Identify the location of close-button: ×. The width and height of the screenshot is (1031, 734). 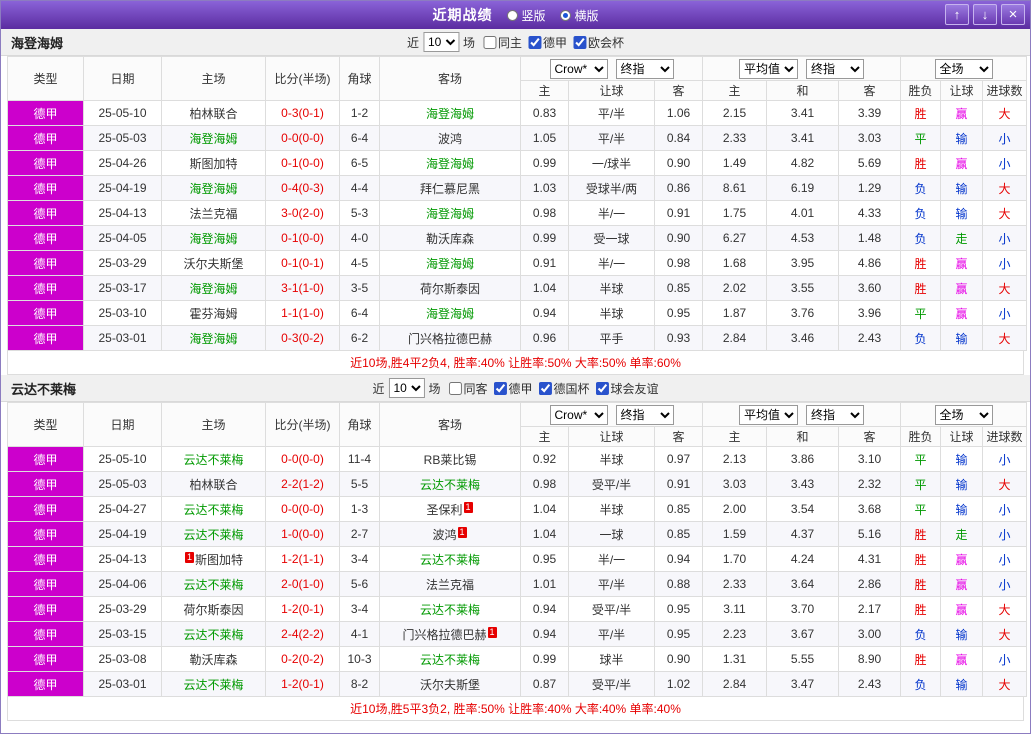
(1013, 14).